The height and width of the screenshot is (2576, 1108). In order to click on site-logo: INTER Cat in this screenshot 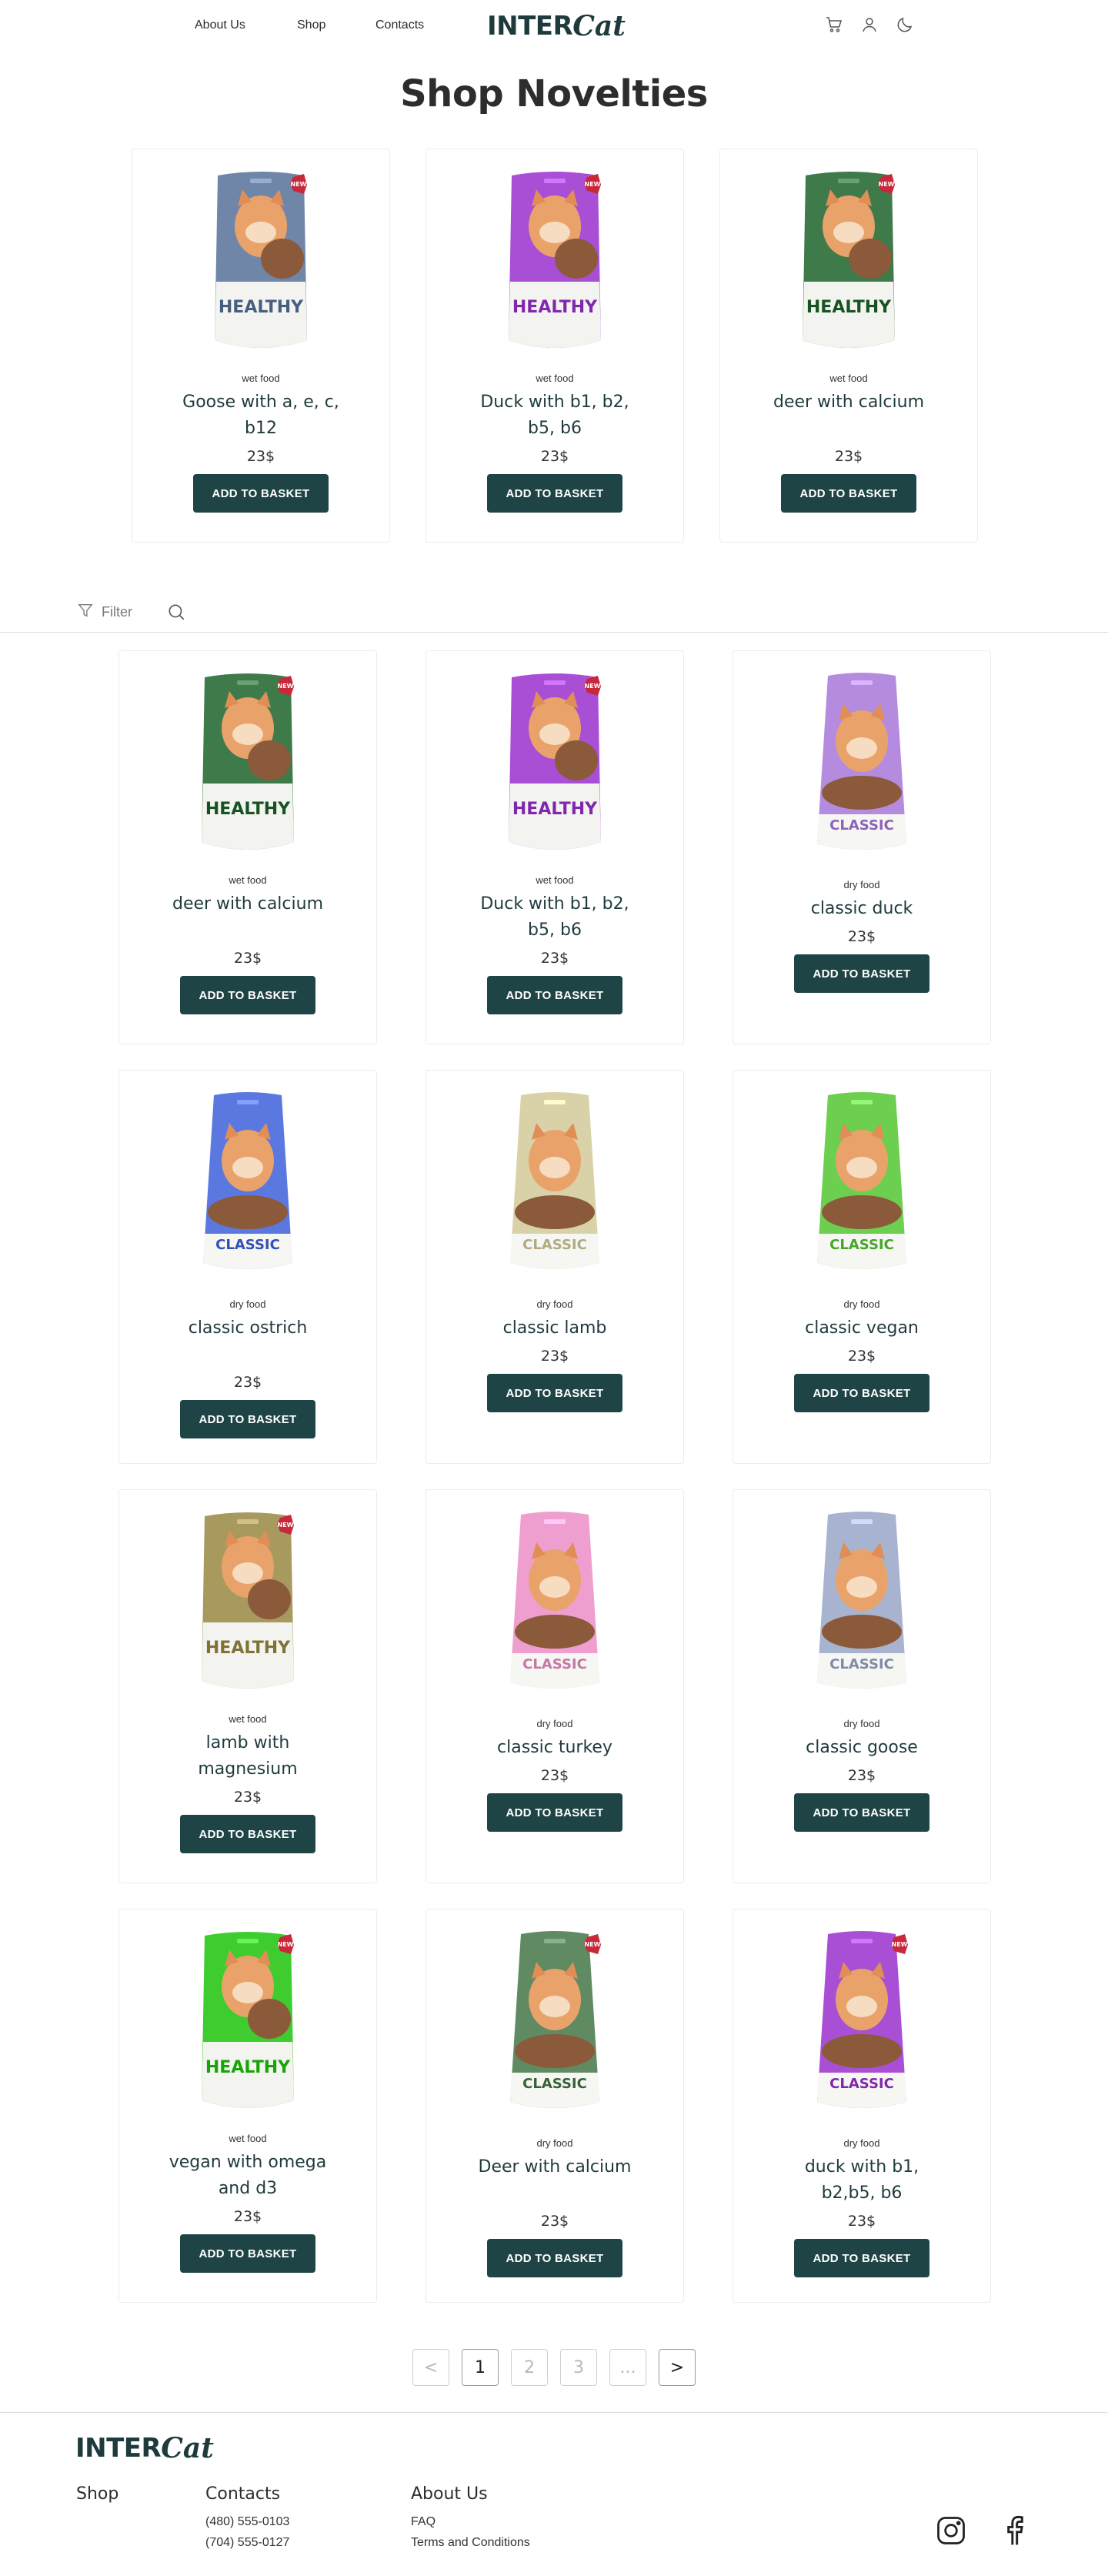, I will do `click(556, 26)`.